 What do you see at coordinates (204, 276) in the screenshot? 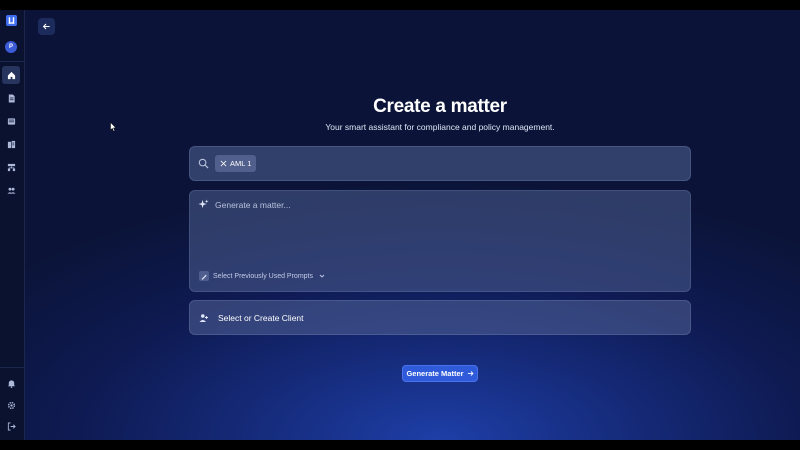
I see `prompt-history-icon` at bounding box center [204, 276].